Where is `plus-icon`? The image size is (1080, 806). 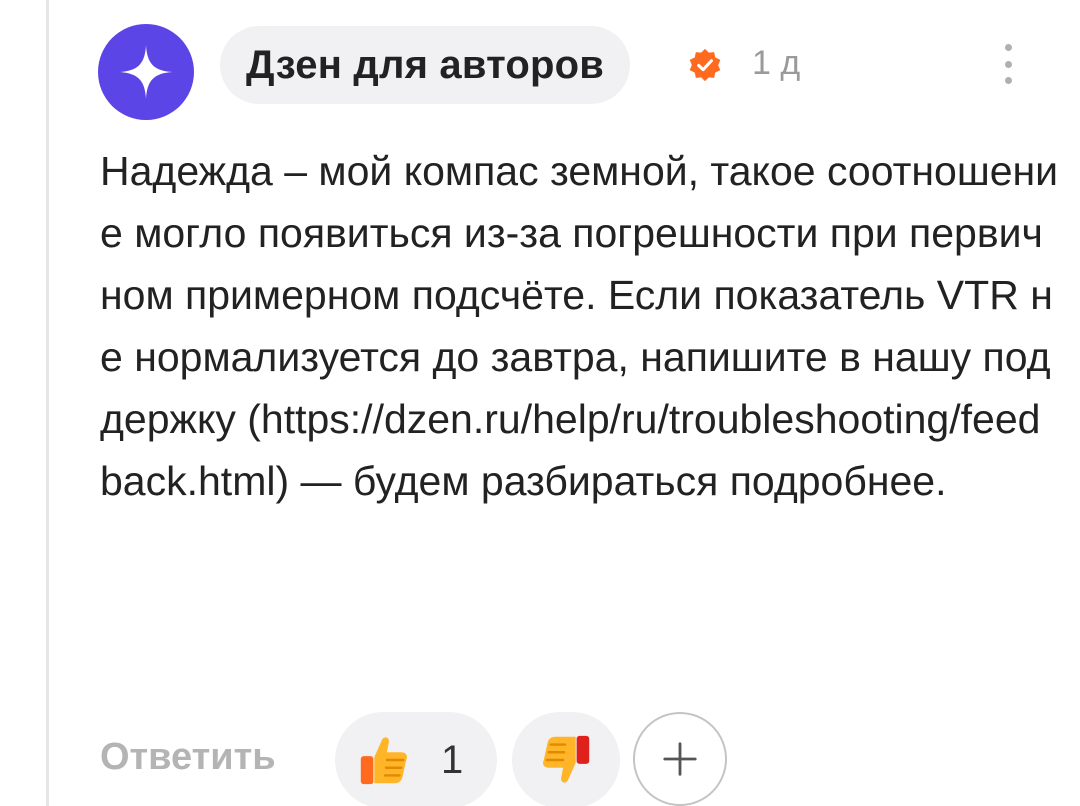 plus-icon is located at coordinates (680, 759).